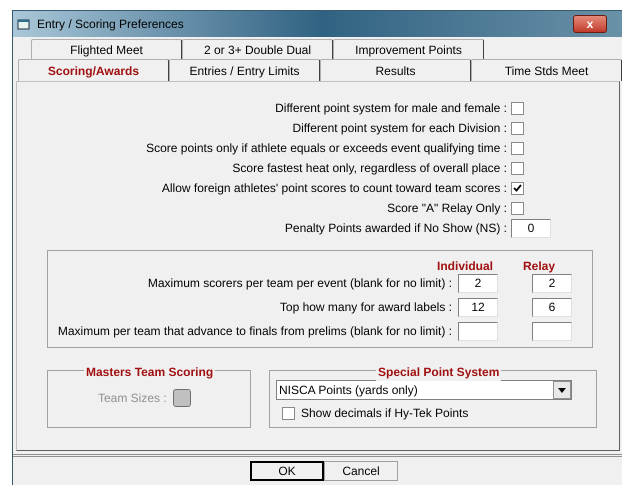 This screenshot has width=622, height=485. What do you see at coordinates (361, 471) in the screenshot?
I see `dialog-button: Cancel` at bounding box center [361, 471].